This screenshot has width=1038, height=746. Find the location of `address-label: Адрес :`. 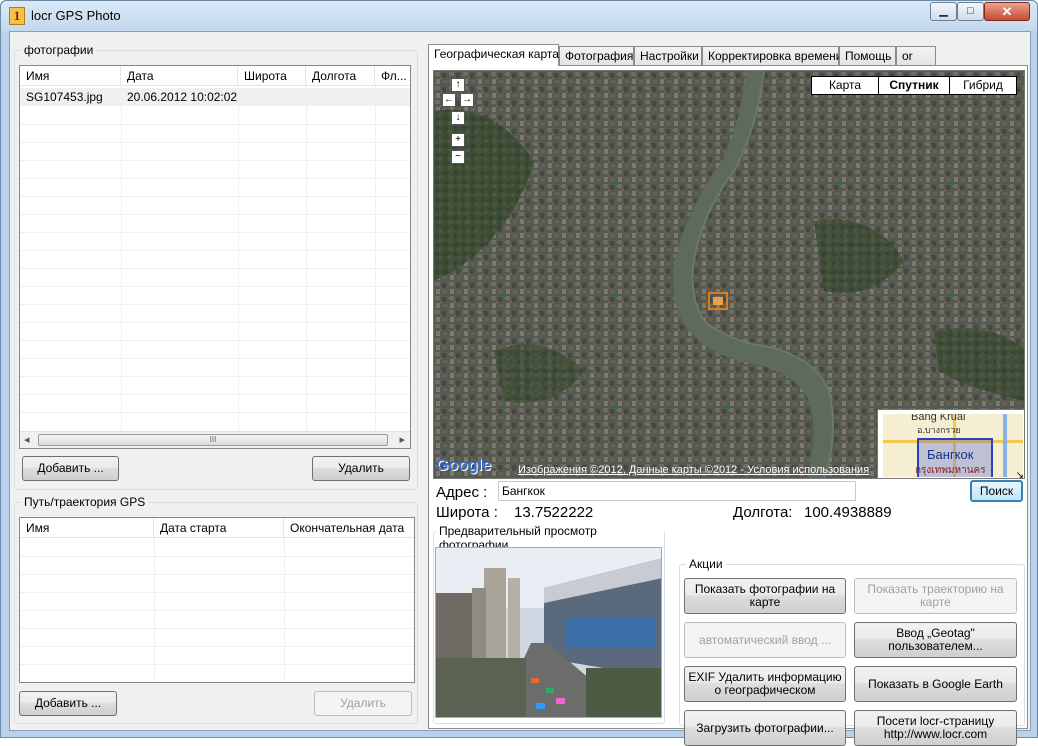

address-label: Адрес : is located at coordinates (462, 492).